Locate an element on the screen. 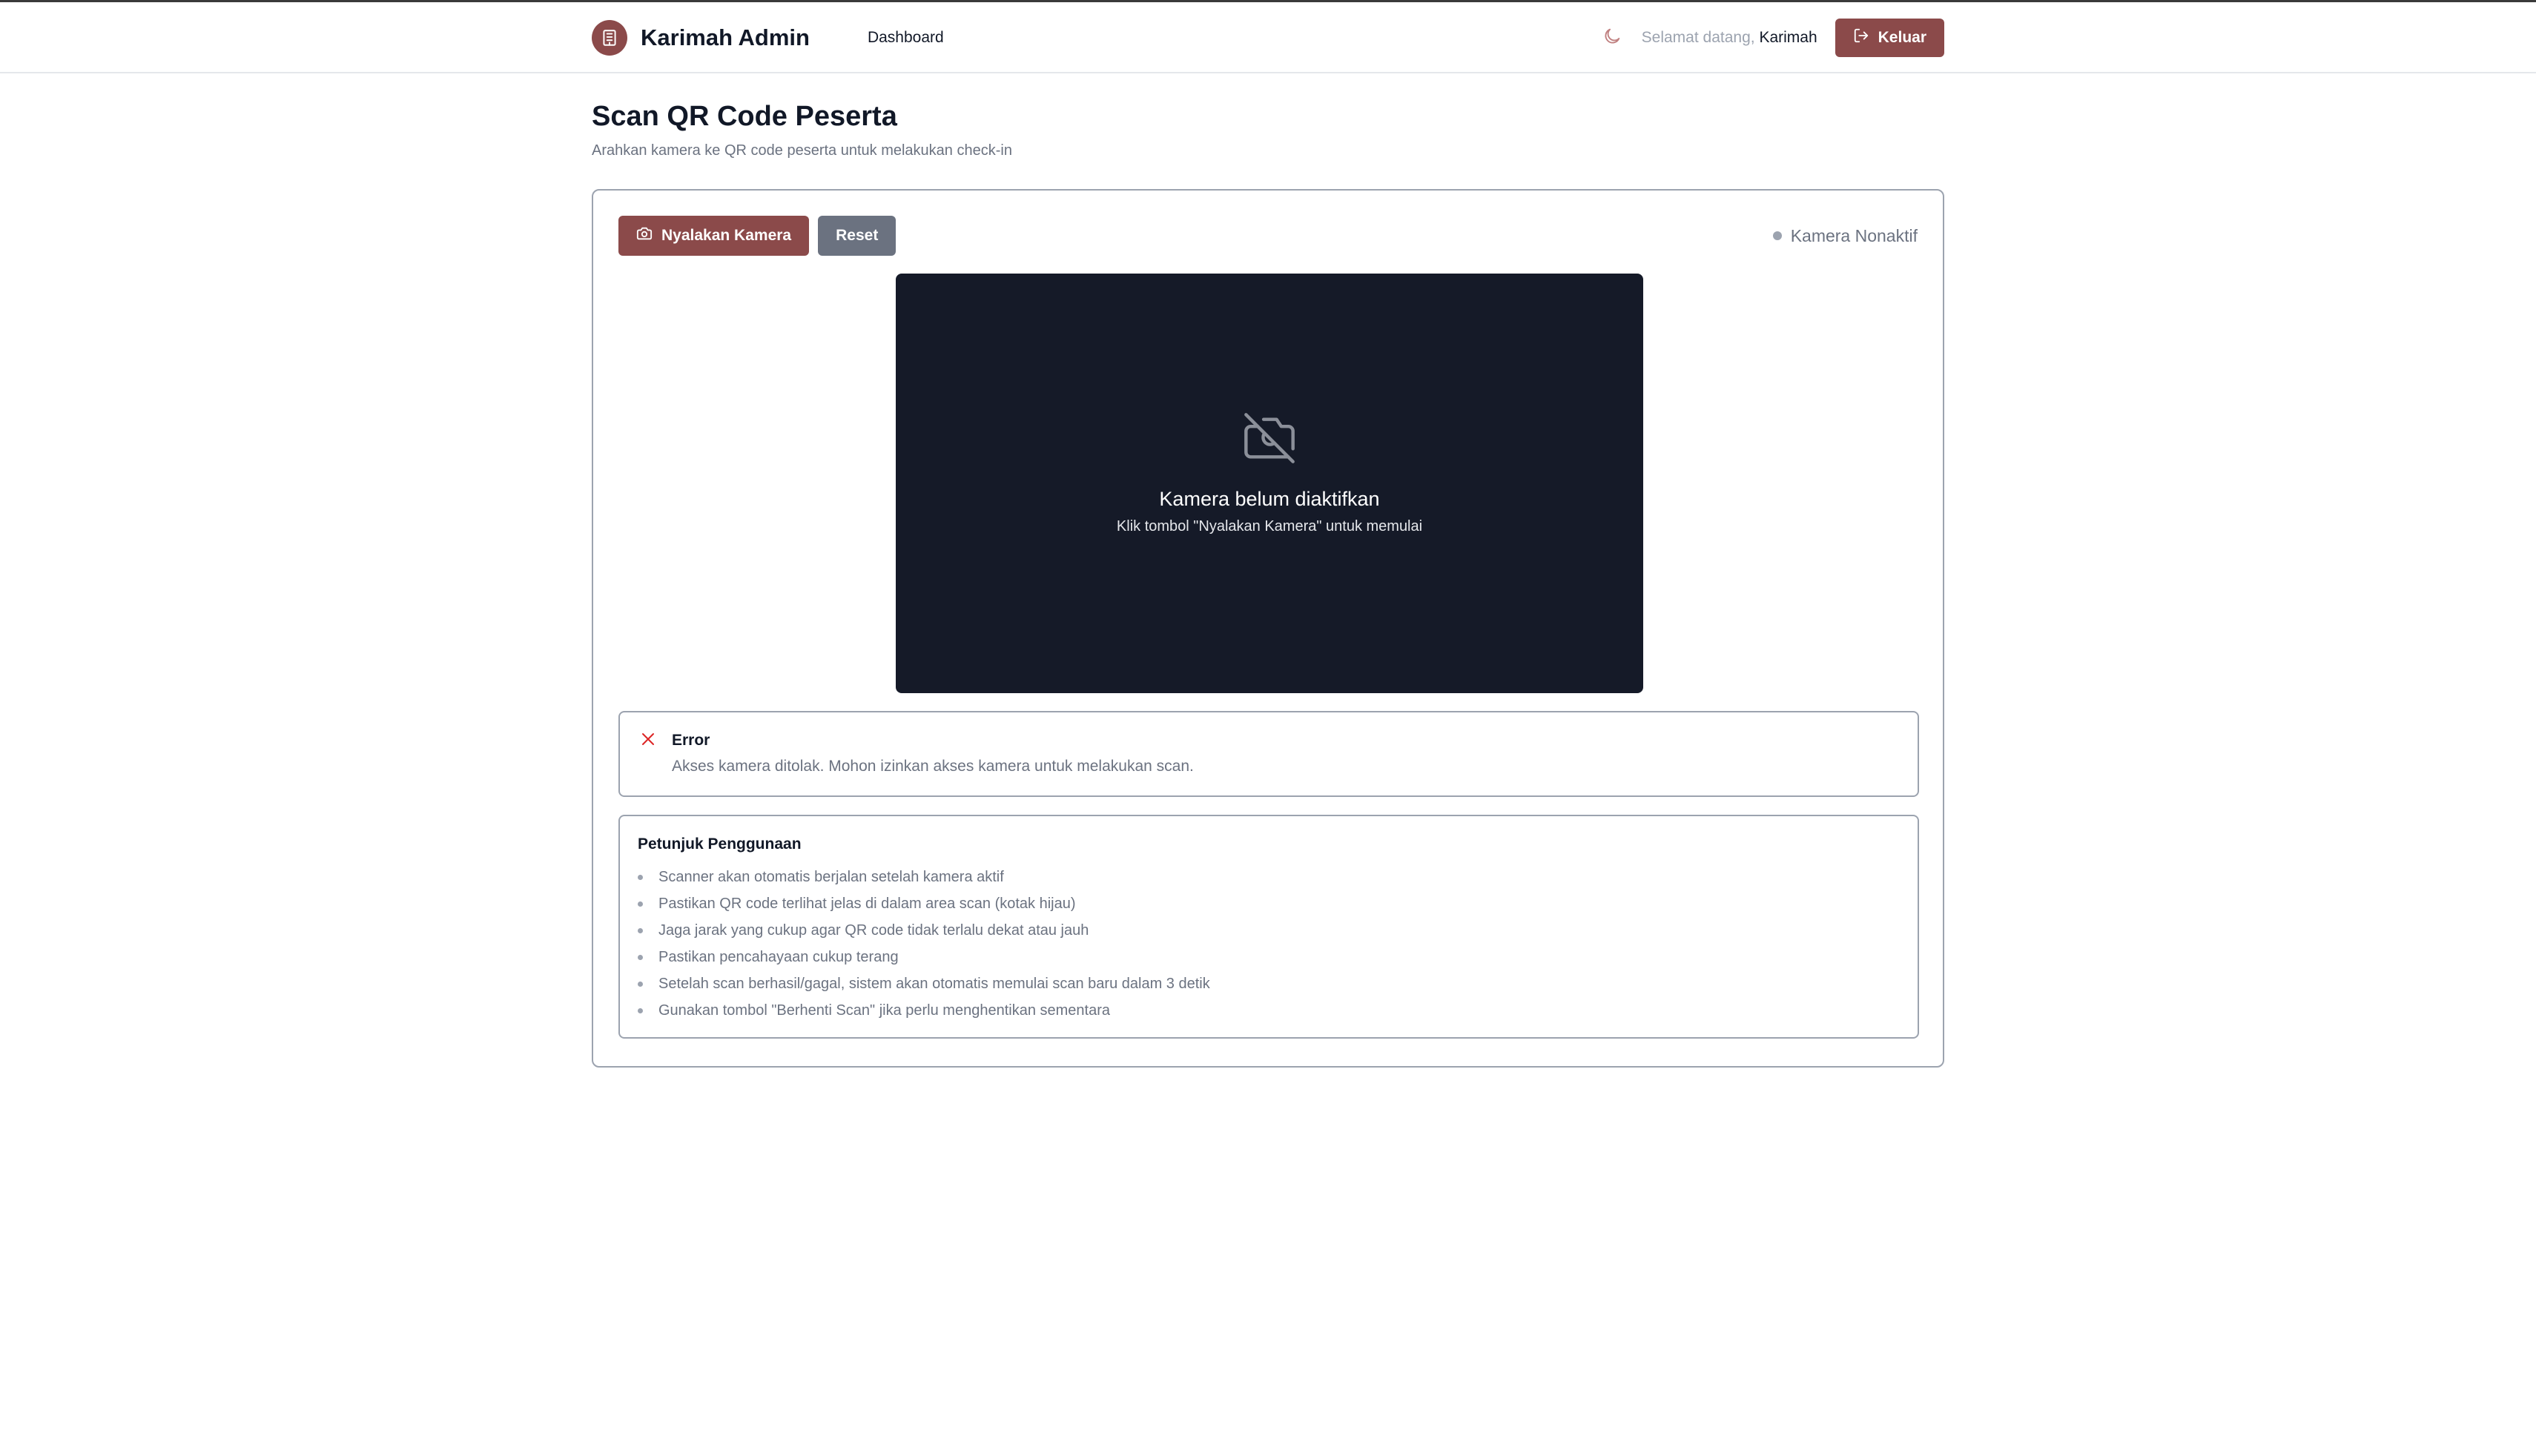  status-dot is located at coordinates (1777, 236).